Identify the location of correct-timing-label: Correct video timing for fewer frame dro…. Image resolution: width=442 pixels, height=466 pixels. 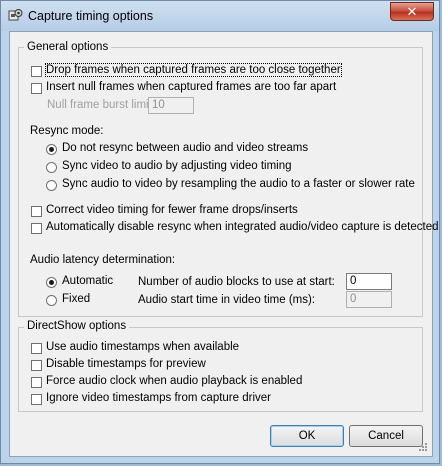
(172, 210).